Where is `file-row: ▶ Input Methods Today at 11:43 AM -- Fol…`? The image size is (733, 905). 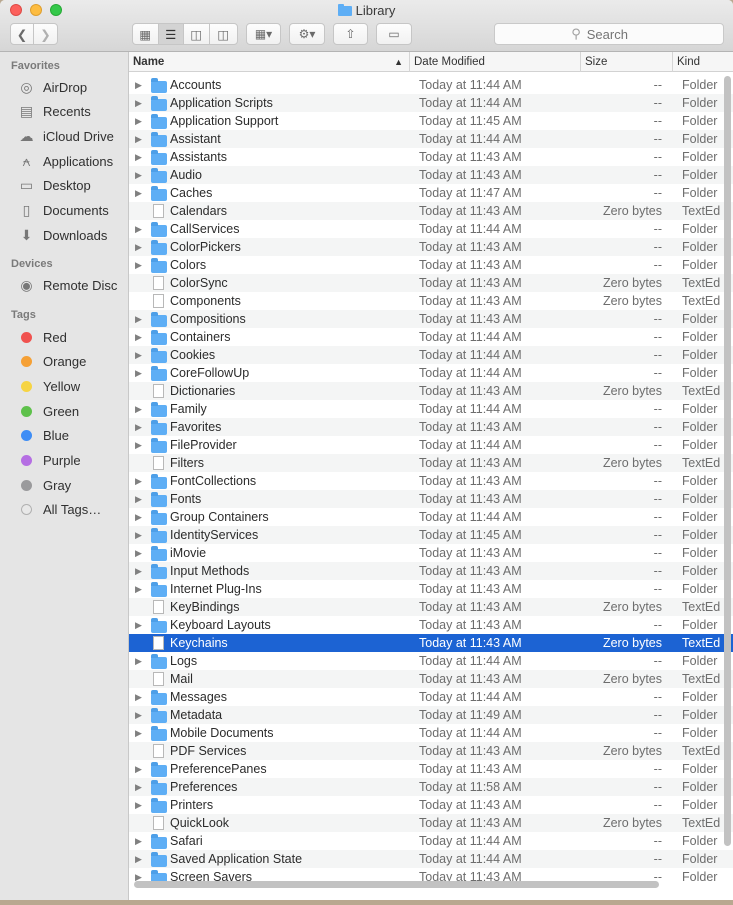 file-row: ▶ Input Methods Today at 11:43 AM -- Fol… is located at coordinates (431, 571).